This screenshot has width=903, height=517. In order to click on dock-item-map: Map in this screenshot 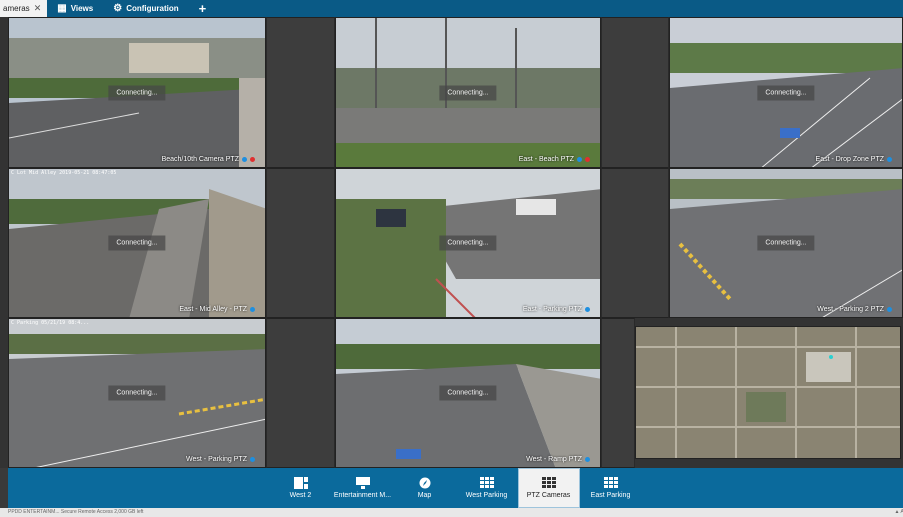, I will do `click(425, 488)`.